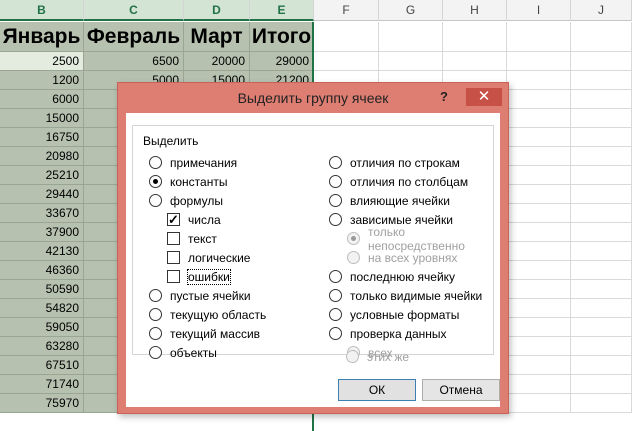 The height and width of the screenshot is (431, 632). I want to click on header-cell-february: Февраль, so click(134, 37).